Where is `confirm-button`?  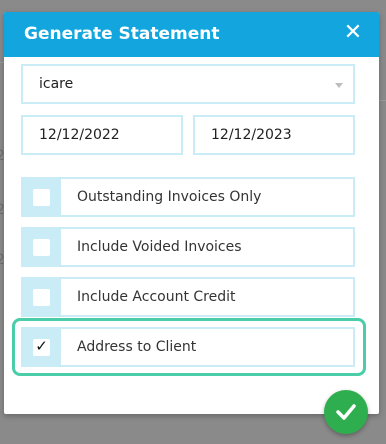 confirm-button is located at coordinates (346, 412).